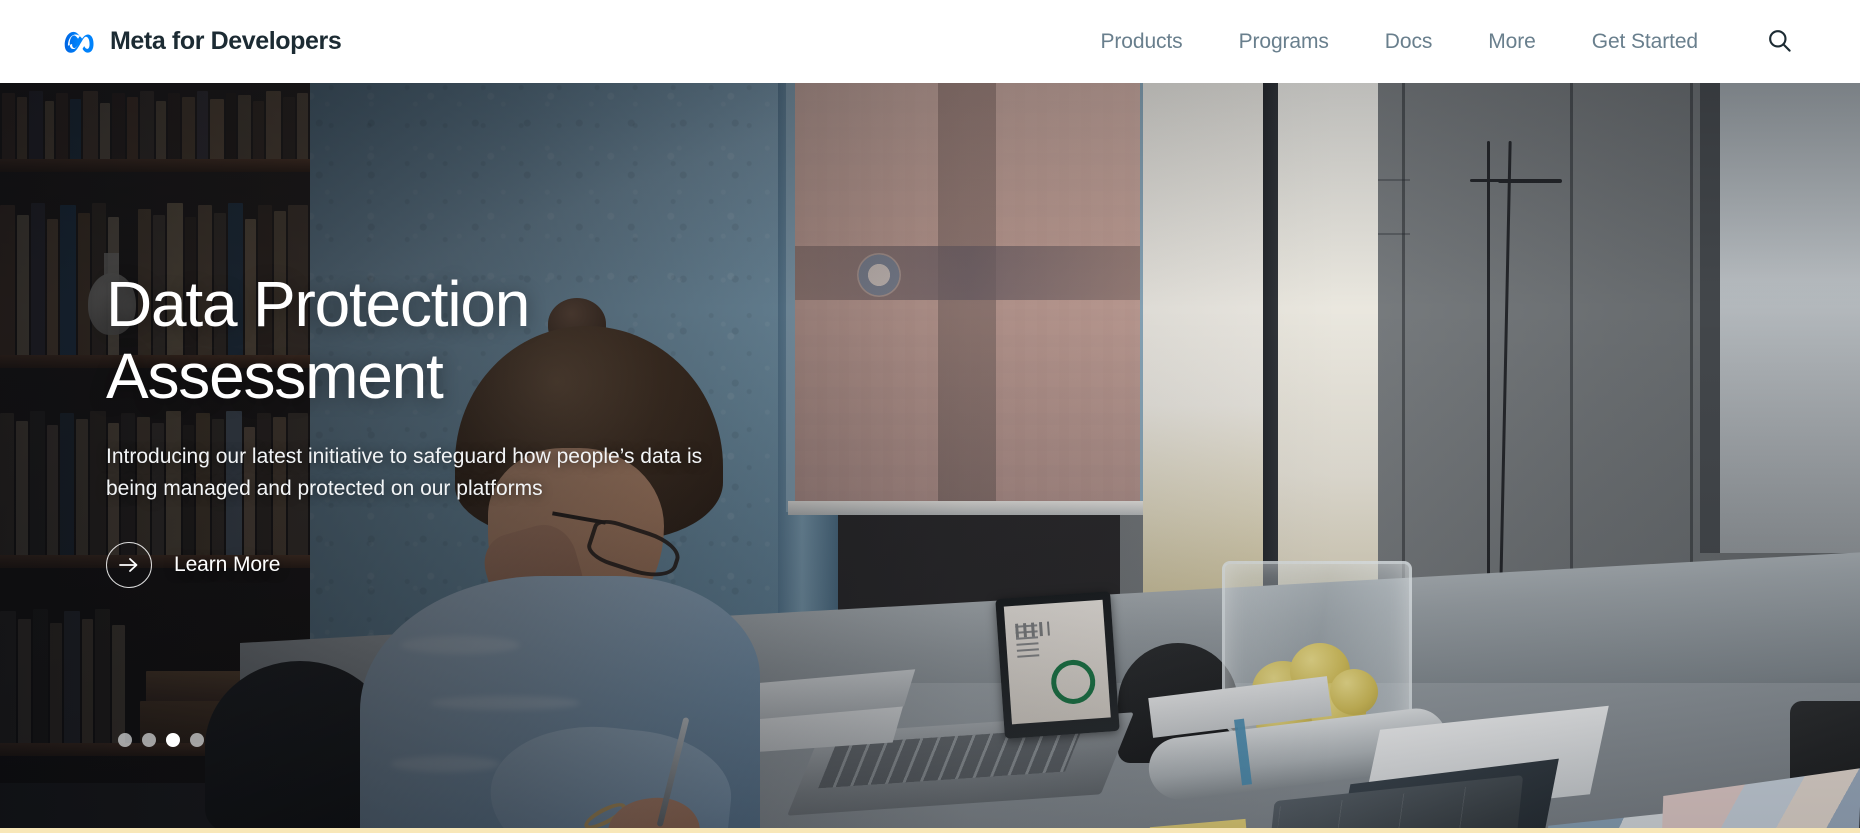 The image size is (1860, 837). What do you see at coordinates (161, 740) in the screenshot?
I see `carousel-dots` at bounding box center [161, 740].